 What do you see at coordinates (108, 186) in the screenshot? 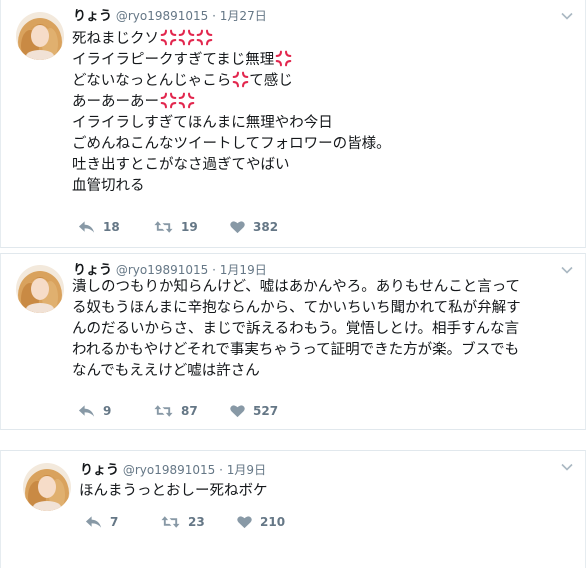
I see `tweet-line: 血管切れる` at bounding box center [108, 186].